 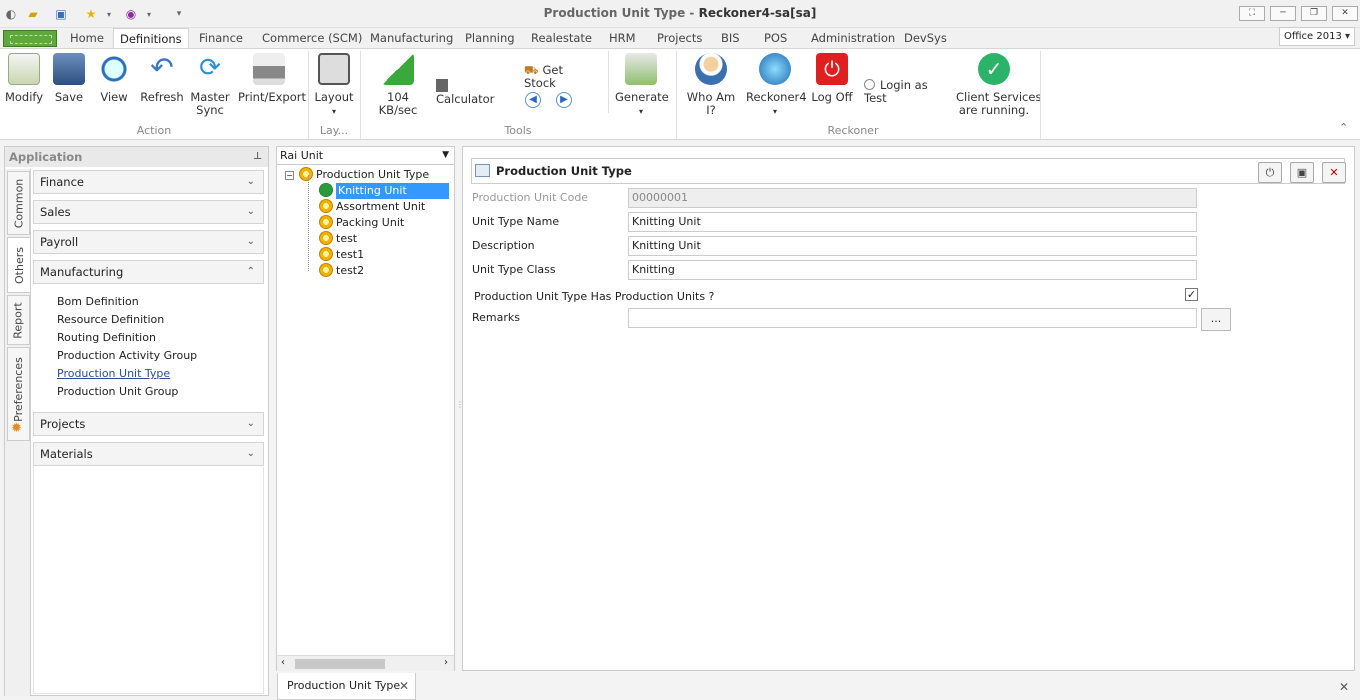 What do you see at coordinates (642, 85) in the screenshot?
I see `generate-button: Generate ▾` at bounding box center [642, 85].